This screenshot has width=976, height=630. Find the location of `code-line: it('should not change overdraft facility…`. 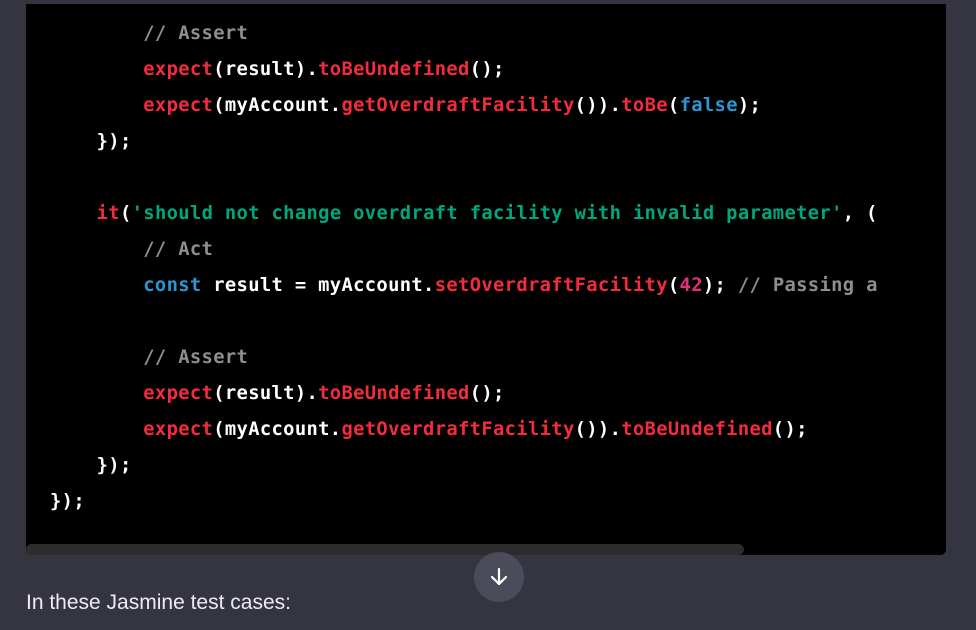

code-line: it('should not change overdraft facility… is located at coordinates (464, 214).